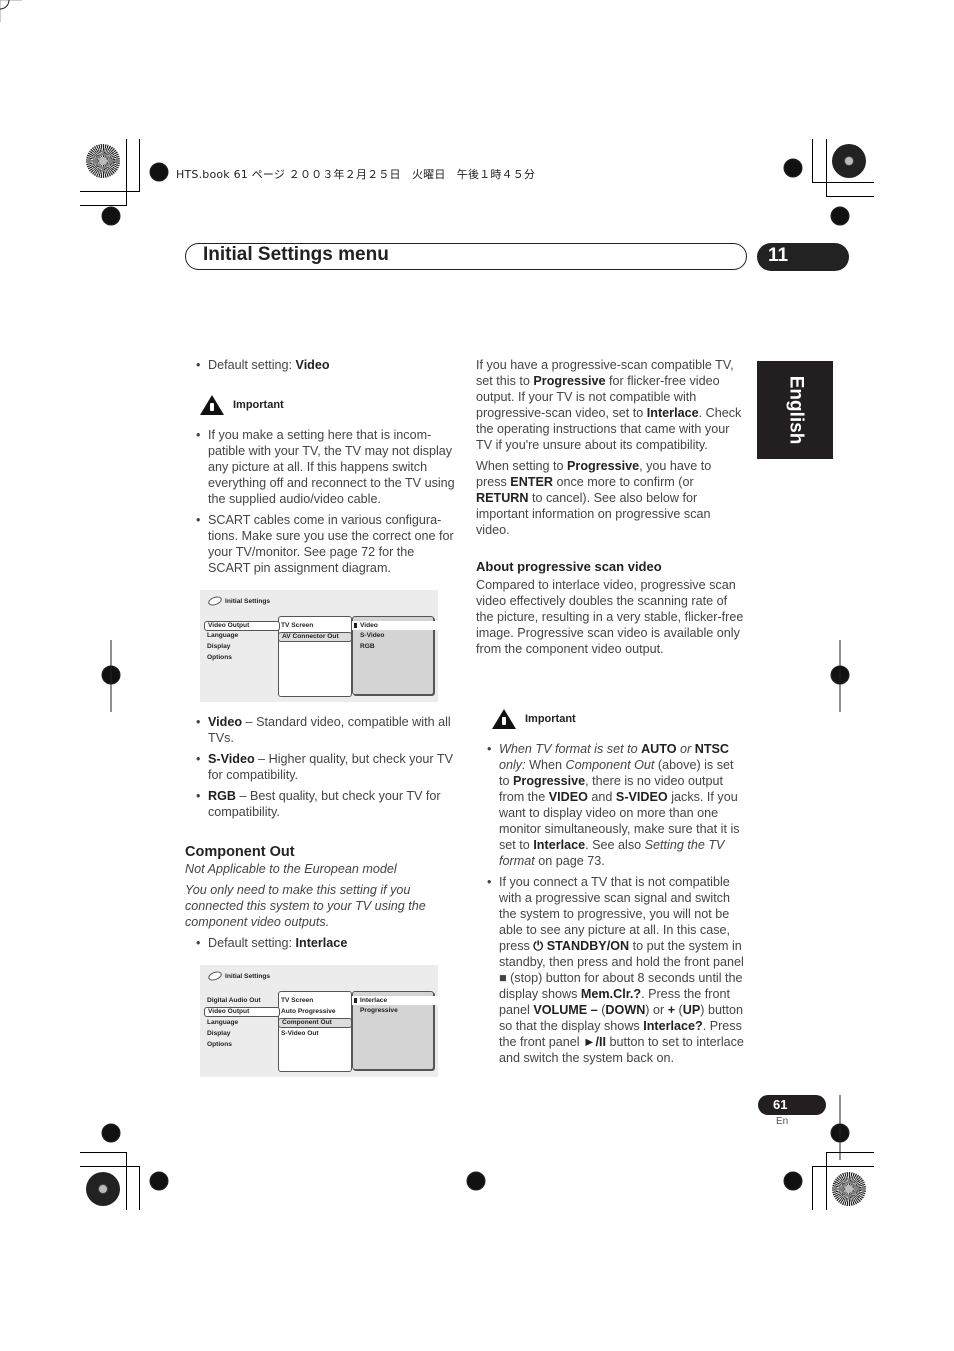 The width and height of the screenshot is (954, 1351). What do you see at coordinates (240, 852) in the screenshot?
I see `component-out-heading: Component Out` at bounding box center [240, 852].